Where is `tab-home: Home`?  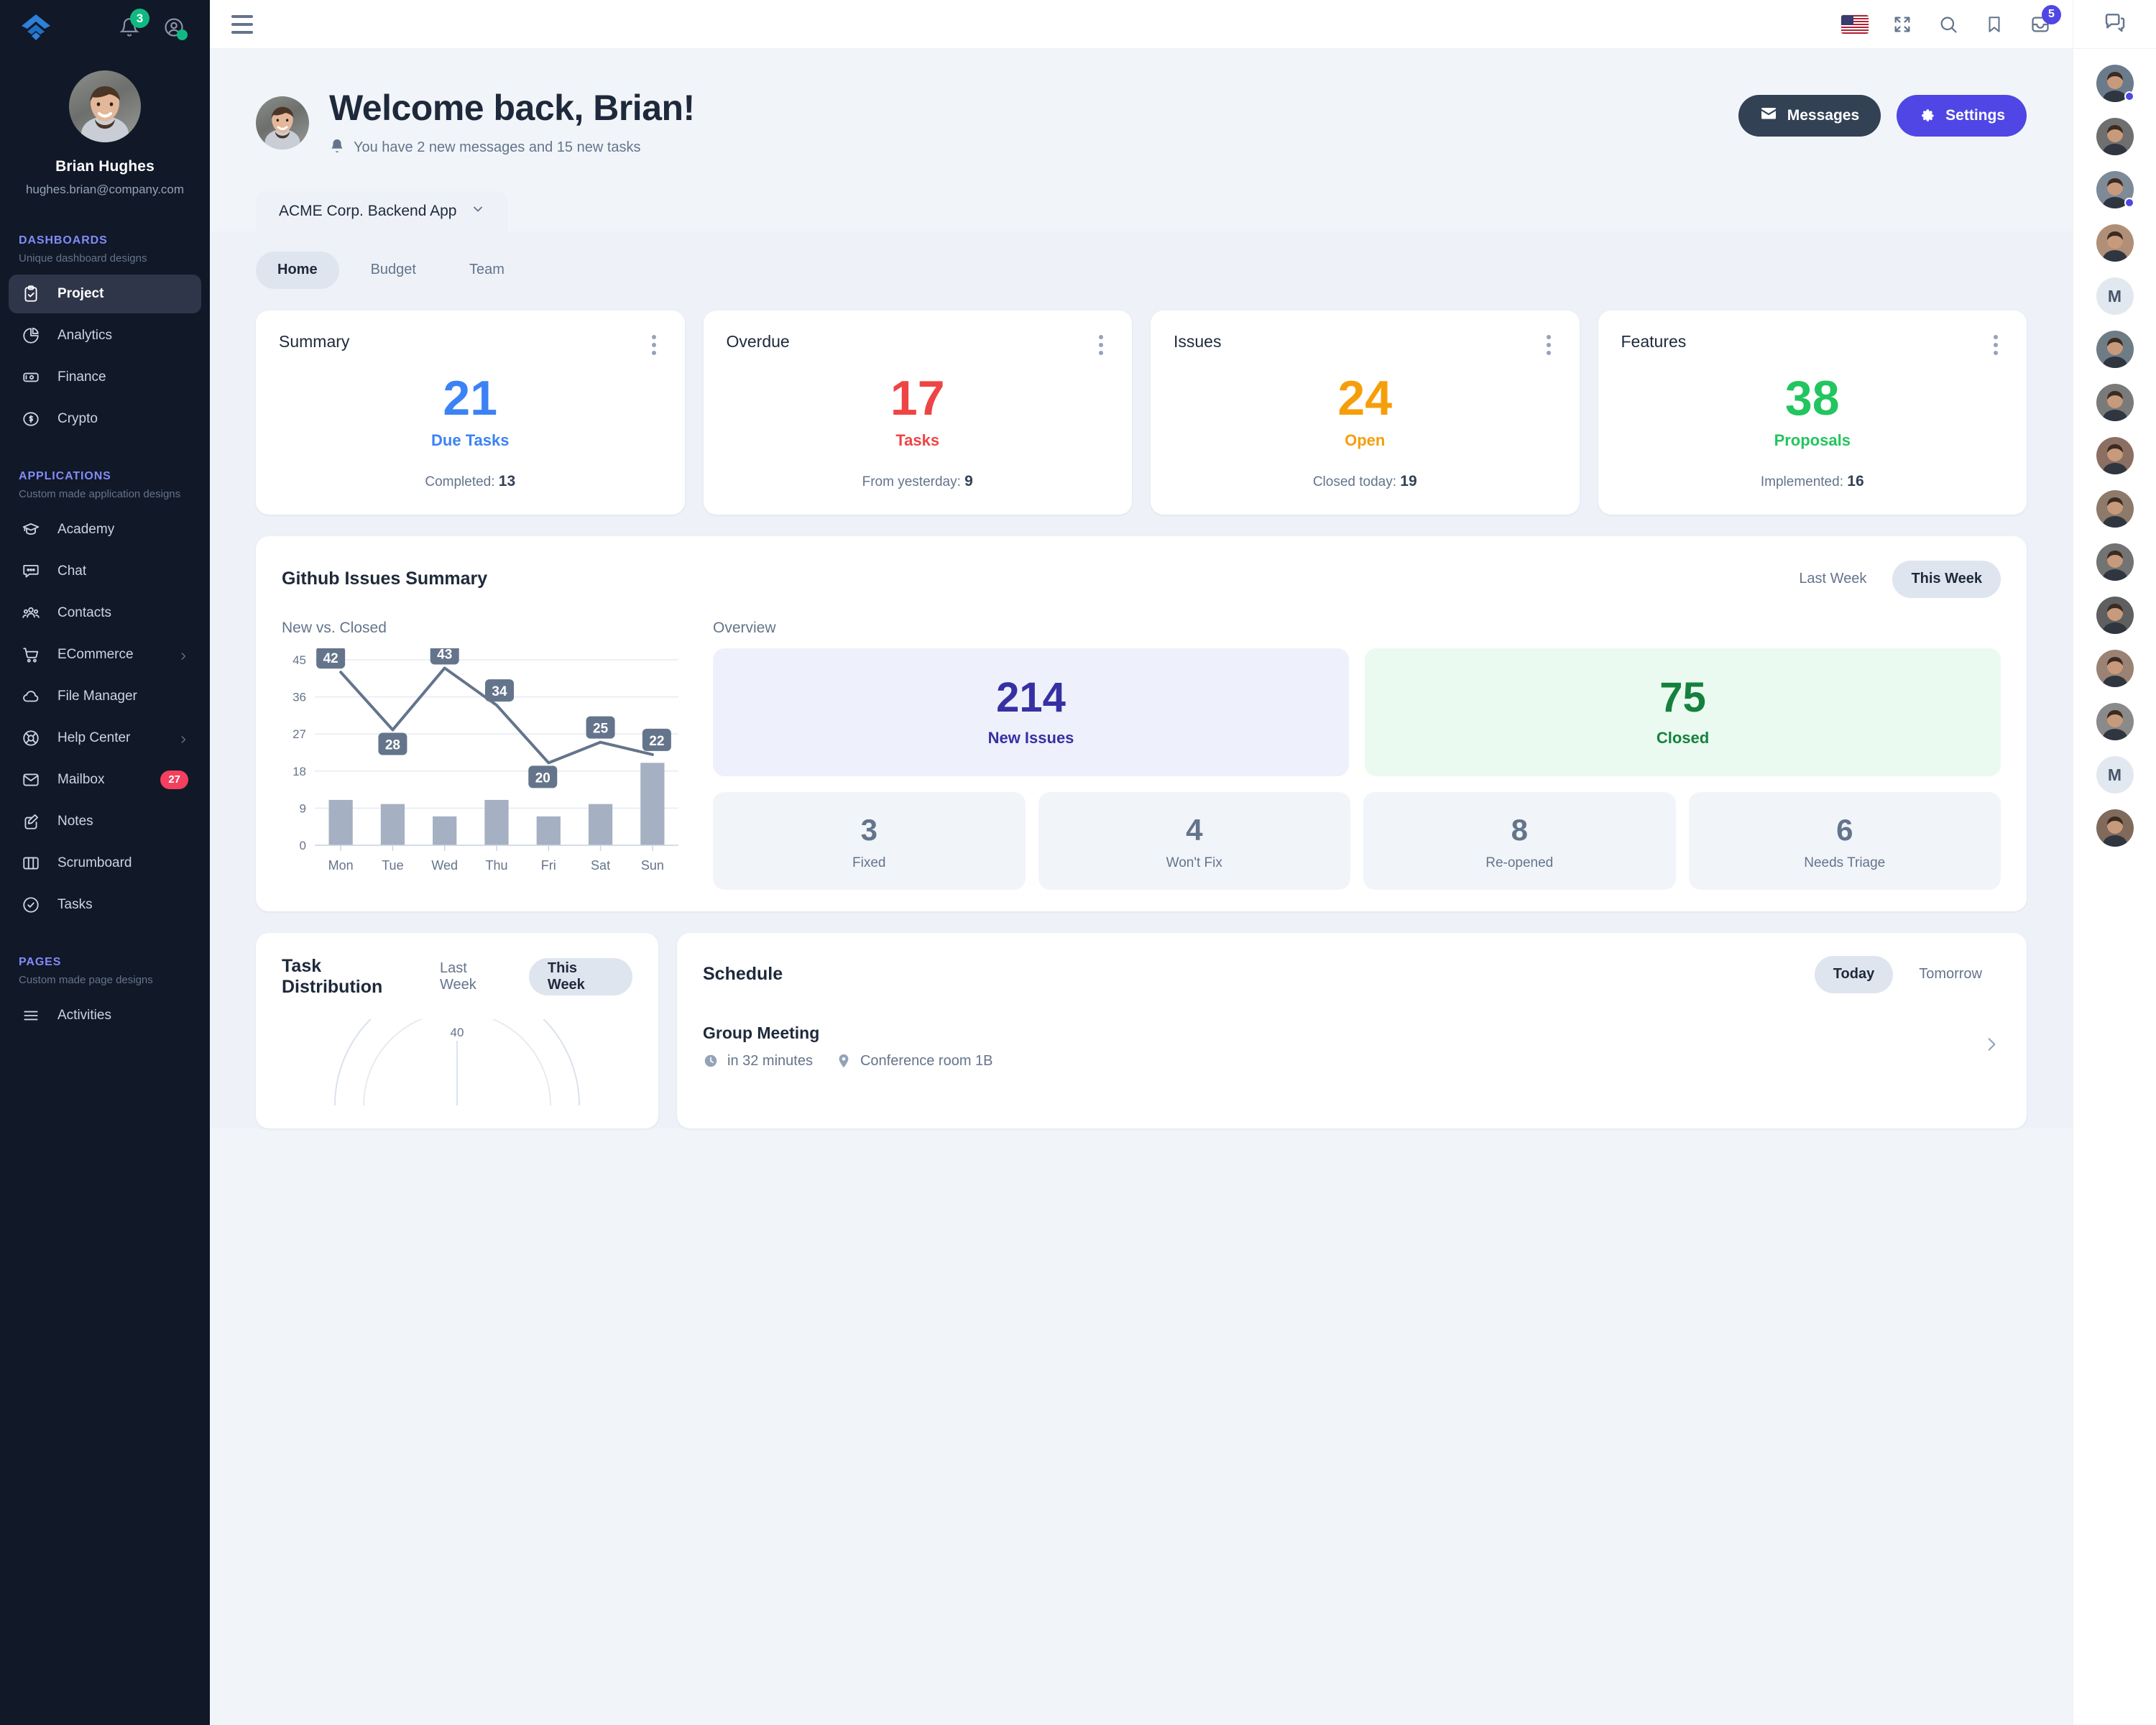 tab-home: Home is located at coordinates (297, 270).